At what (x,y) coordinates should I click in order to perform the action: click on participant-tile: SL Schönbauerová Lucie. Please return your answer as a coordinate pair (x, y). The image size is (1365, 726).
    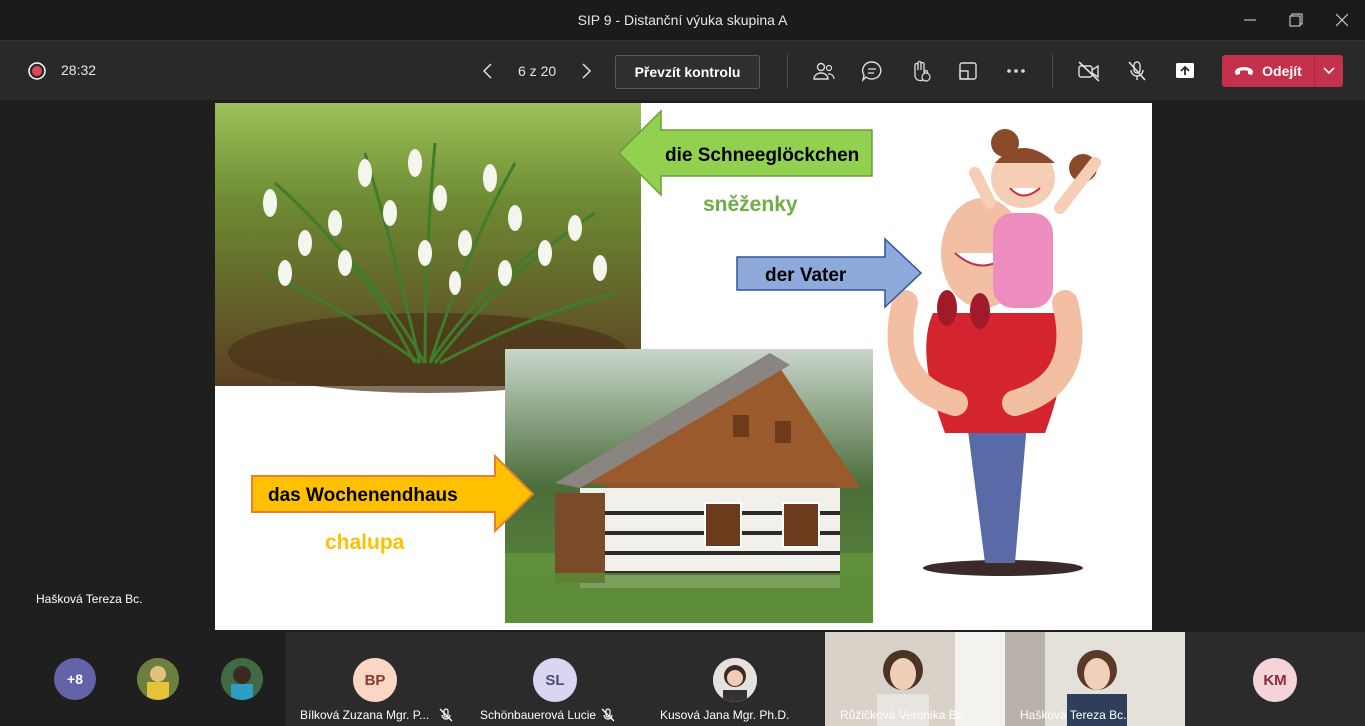
    Looking at the image, I should click on (555, 679).